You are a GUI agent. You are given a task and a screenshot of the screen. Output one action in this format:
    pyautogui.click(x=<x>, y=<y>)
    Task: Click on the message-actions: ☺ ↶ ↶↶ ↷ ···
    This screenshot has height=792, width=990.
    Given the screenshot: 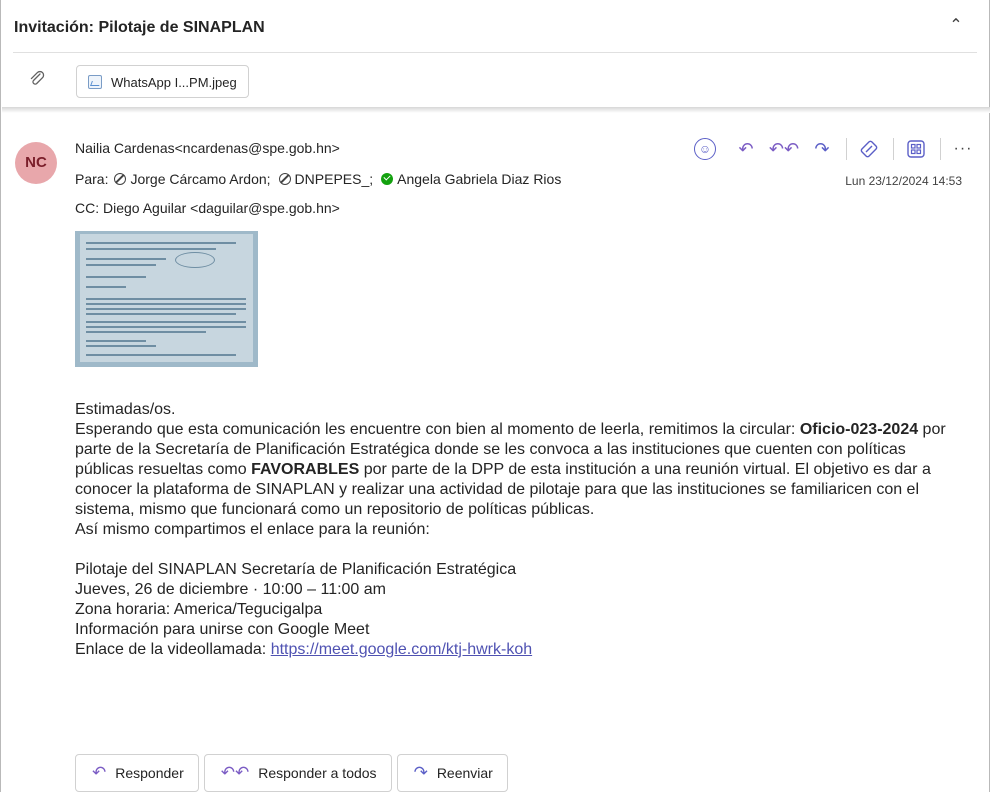 What is the action you would take?
    pyautogui.click(x=840, y=149)
    